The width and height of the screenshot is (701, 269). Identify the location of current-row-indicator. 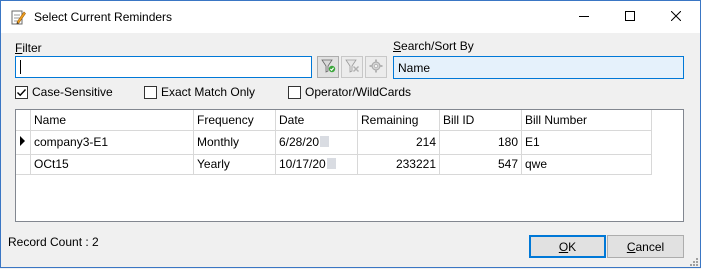
(23, 142).